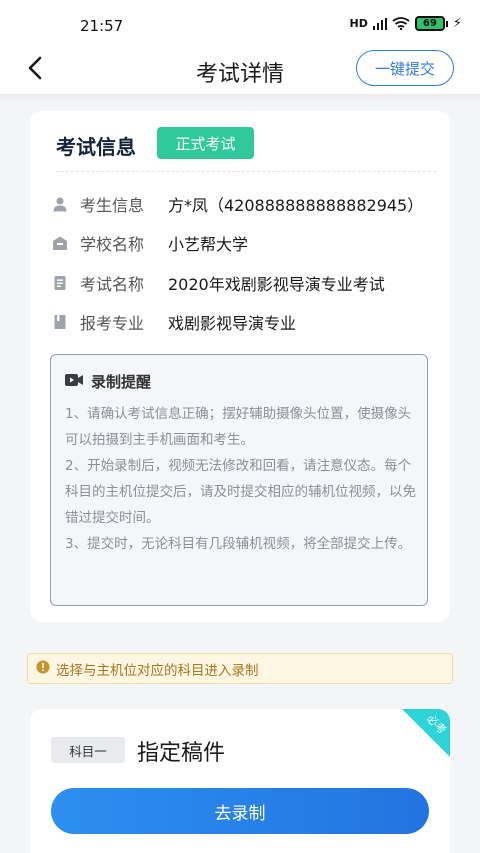 This screenshot has height=853, width=480. Describe the element at coordinates (60, 322) in the screenshot. I see `book-icon` at that location.